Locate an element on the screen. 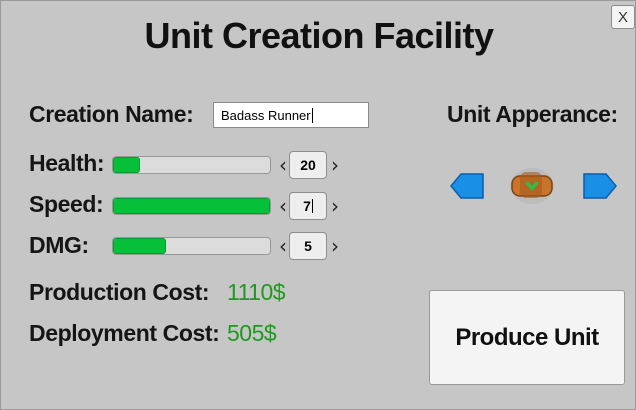 This screenshot has width=636, height=410. text-caret is located at coordinates (312, 115).